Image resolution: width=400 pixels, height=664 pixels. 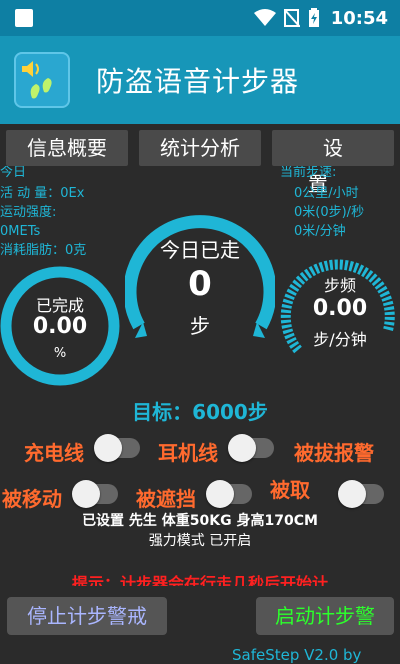 I want to click on stats-right: 0公里/小时 0米(0步)/秒 0米/分钟, so click(x=347, y=212).